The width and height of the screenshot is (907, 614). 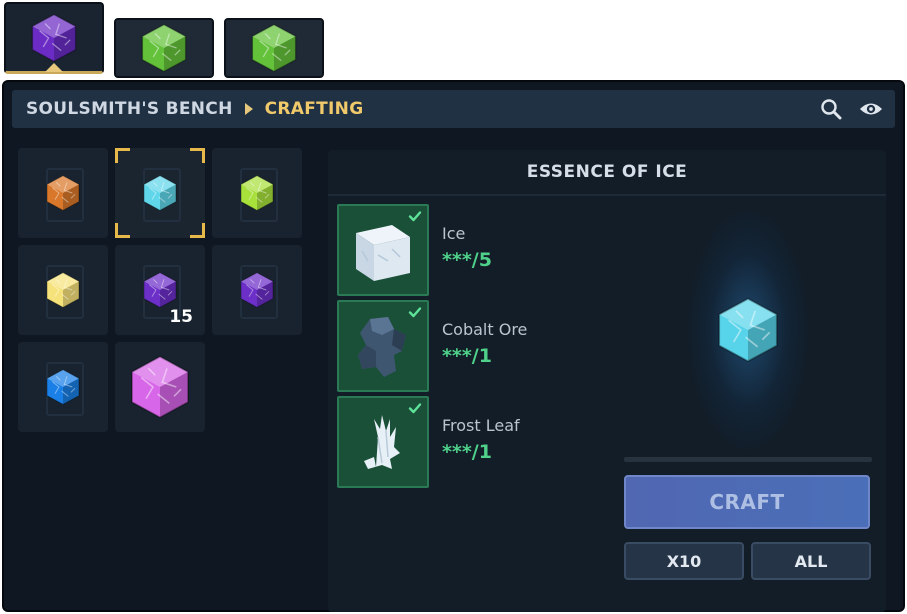 I want to click on orange-crystal-icon, so click(x=63, y=193).